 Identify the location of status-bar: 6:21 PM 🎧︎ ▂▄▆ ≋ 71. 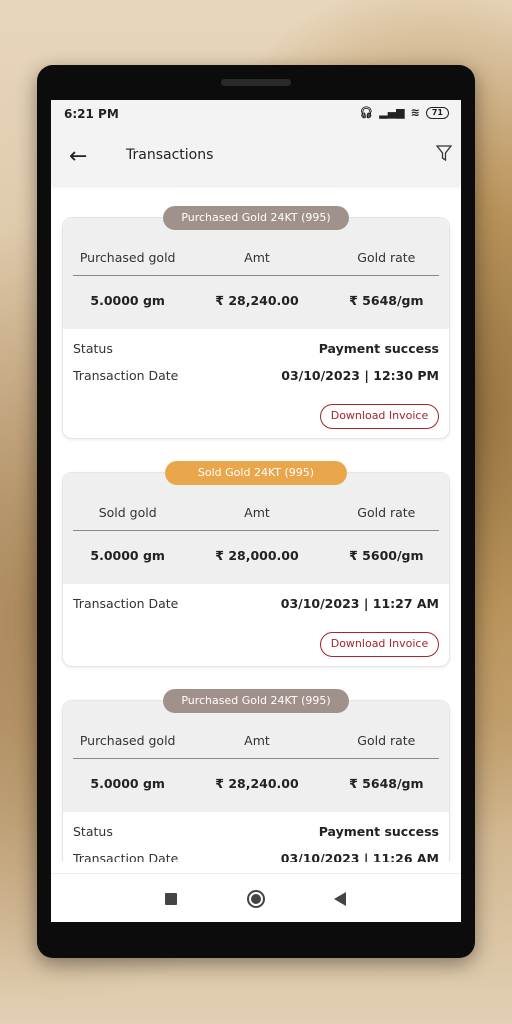
(256, 114).